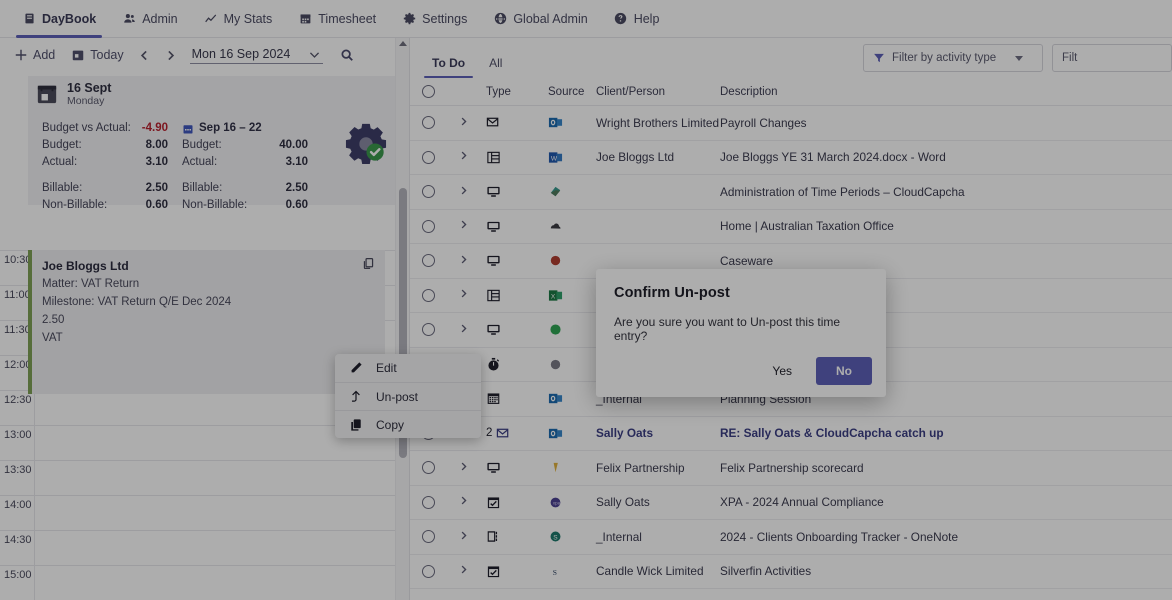  What do you see at coordinates (782, 371) in the screenshot?
I see `yes-button: Yes` at bounding box center [782, 371].